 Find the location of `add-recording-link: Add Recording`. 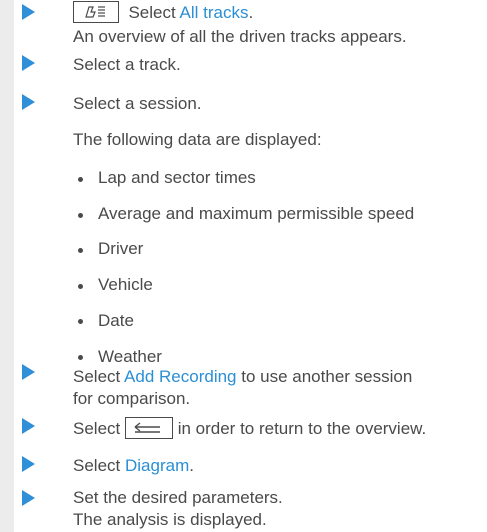

add-recording-link: Add Recording is located at coordinates (180, 376).